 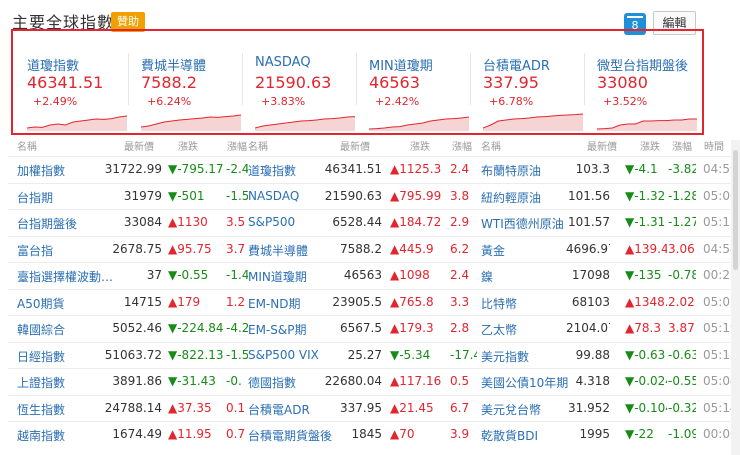 I want to click on quote-change: ▼-0.104, so click(x=646, y=407).